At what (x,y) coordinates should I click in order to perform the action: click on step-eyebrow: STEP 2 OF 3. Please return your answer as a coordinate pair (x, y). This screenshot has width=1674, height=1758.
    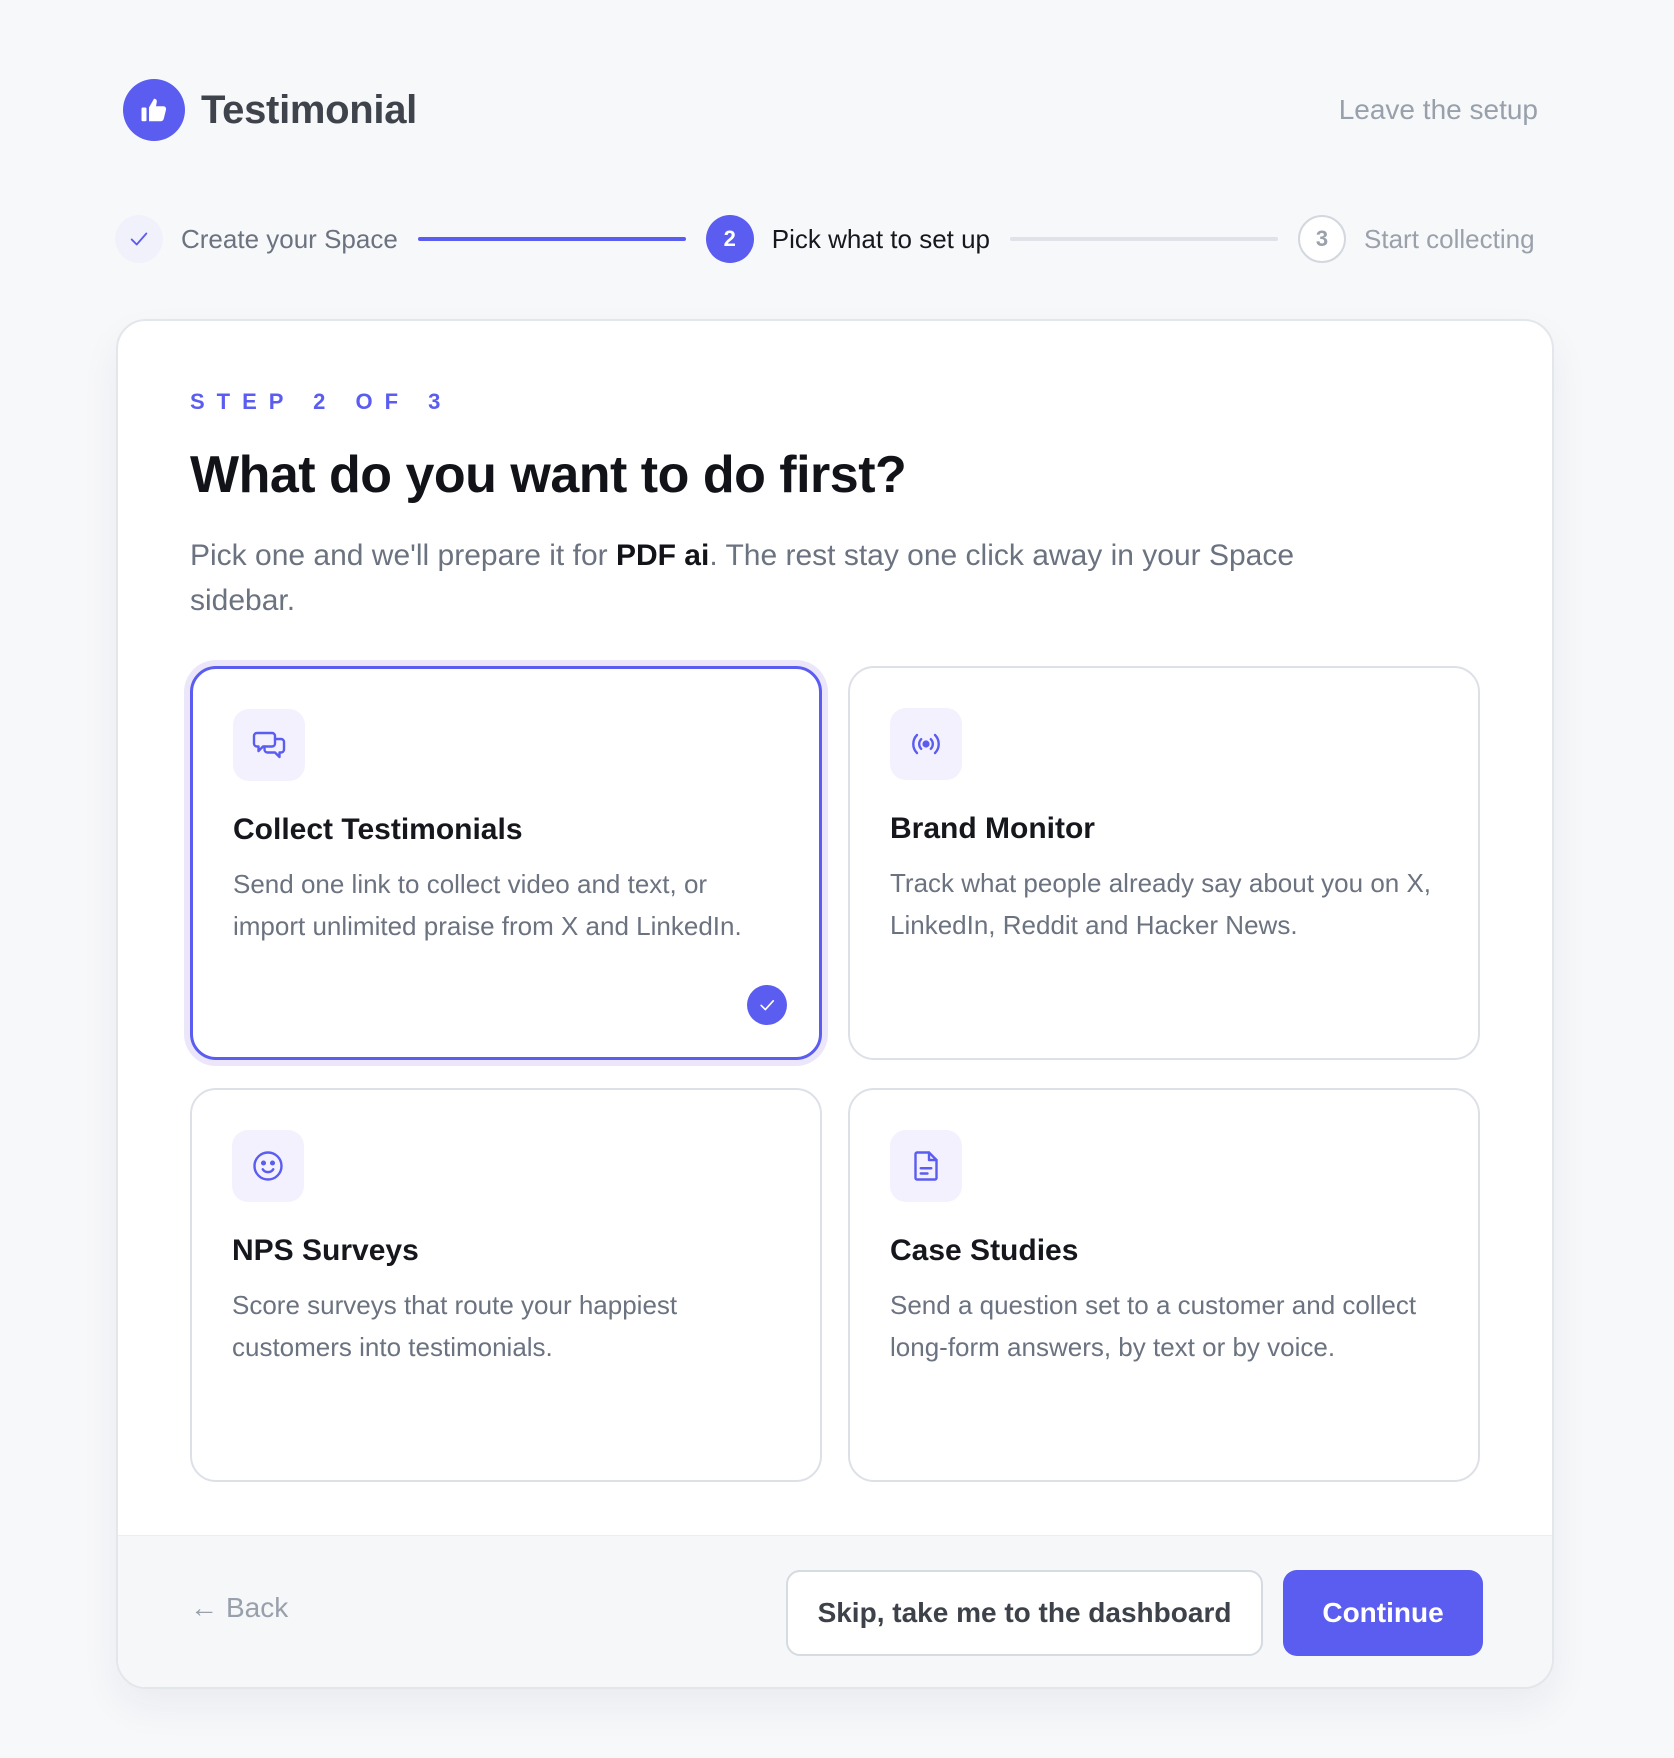
    Looking at the image, I should click on (321, 401).